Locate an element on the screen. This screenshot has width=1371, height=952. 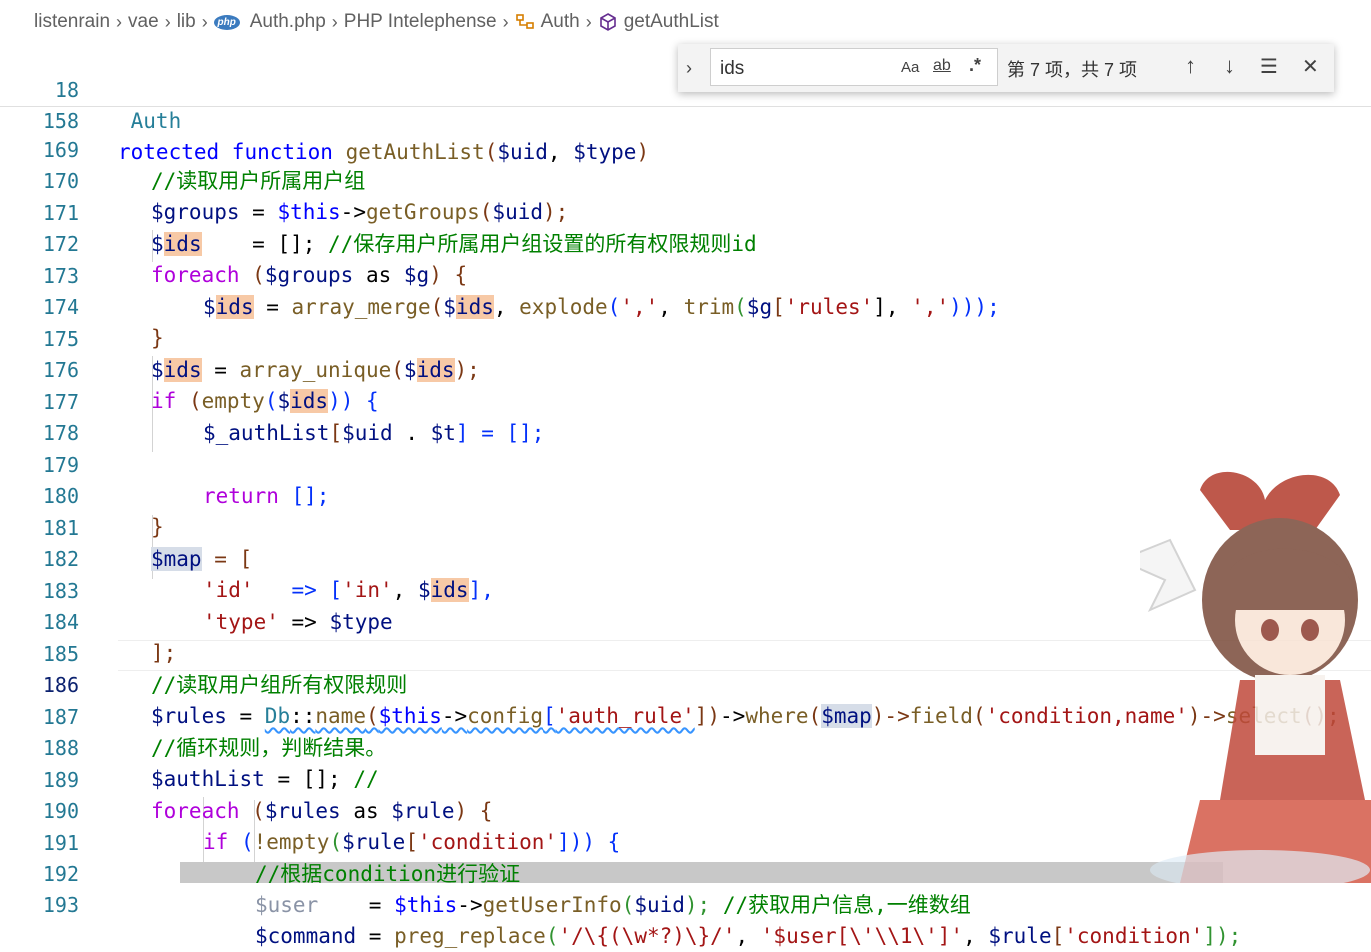
breadcrumb-item-lib: lib is located at coordinates (186, 22).